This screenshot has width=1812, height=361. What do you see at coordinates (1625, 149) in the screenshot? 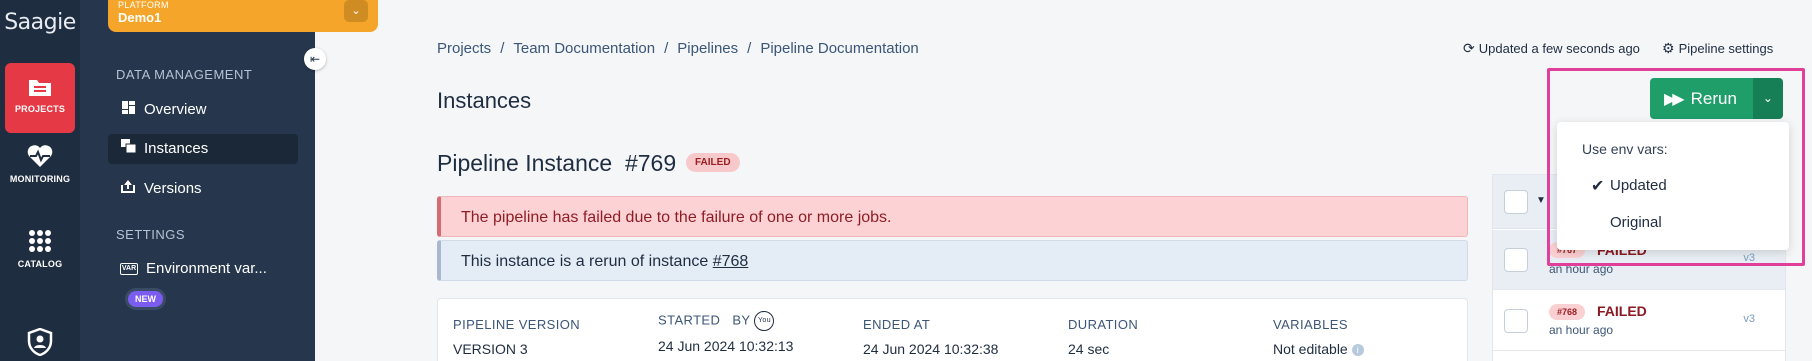
I see `env-vars-label: Use env vars:` at bounding box center [1625, 149].